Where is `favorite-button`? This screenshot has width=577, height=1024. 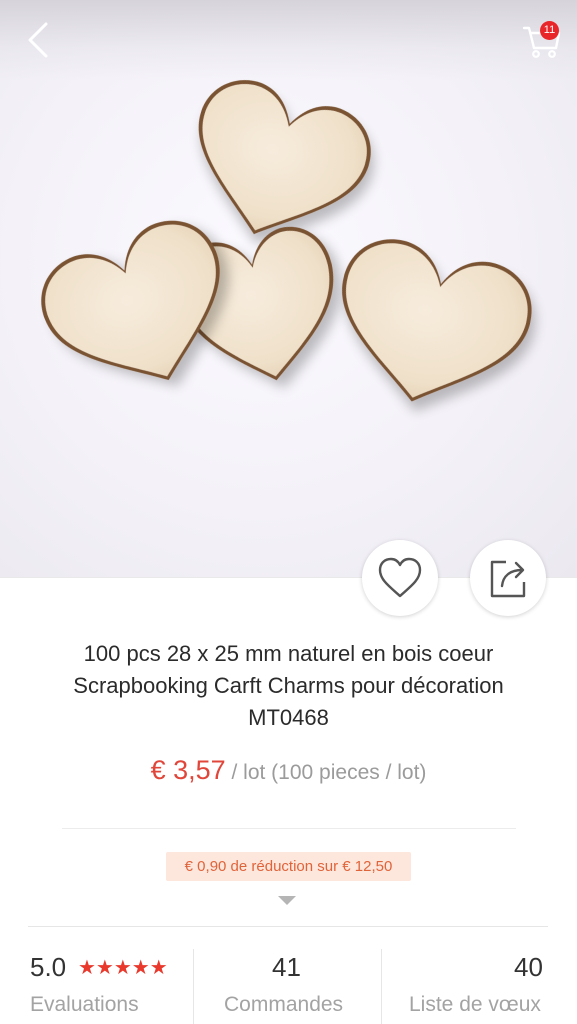
favorite-button is located at coordinates (400, 578).